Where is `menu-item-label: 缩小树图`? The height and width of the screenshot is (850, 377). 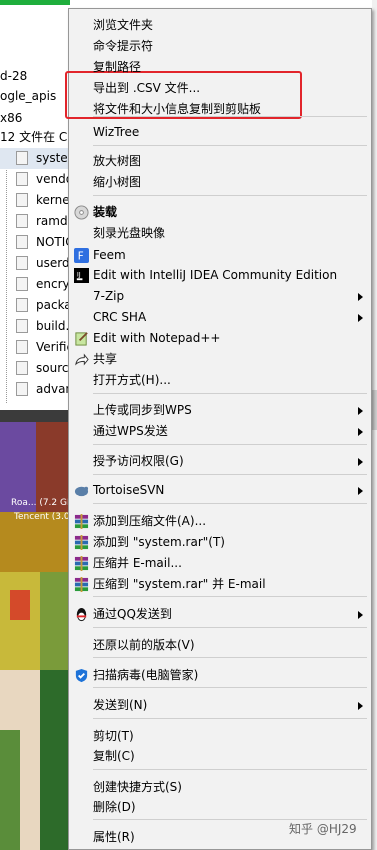 menu-item-label: 缩小树图 is located at coordinates (117, 182).